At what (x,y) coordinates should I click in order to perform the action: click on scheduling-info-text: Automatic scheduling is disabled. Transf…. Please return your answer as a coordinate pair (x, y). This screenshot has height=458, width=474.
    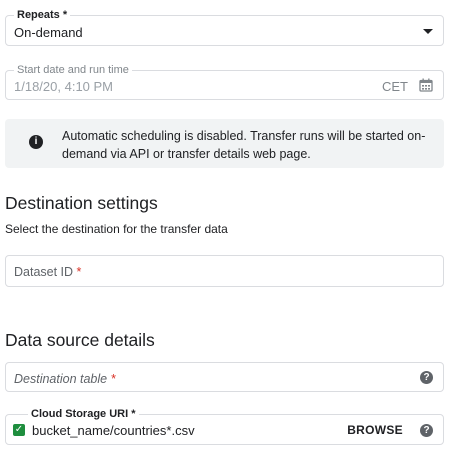
    Looking at the image, I should click on (244, 145).